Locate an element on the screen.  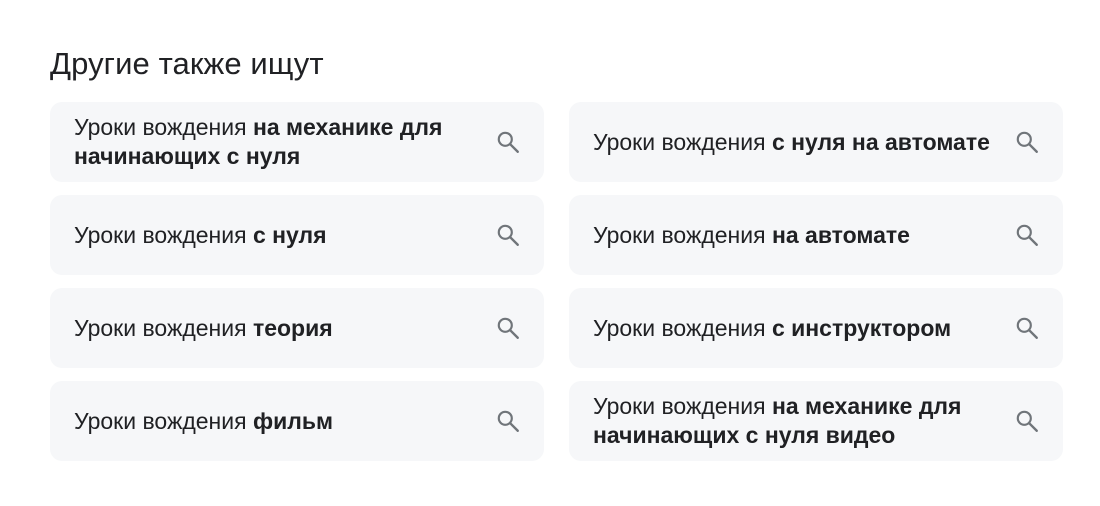
suggestion-bold-term: фильм is located at coordinates (292, 420).